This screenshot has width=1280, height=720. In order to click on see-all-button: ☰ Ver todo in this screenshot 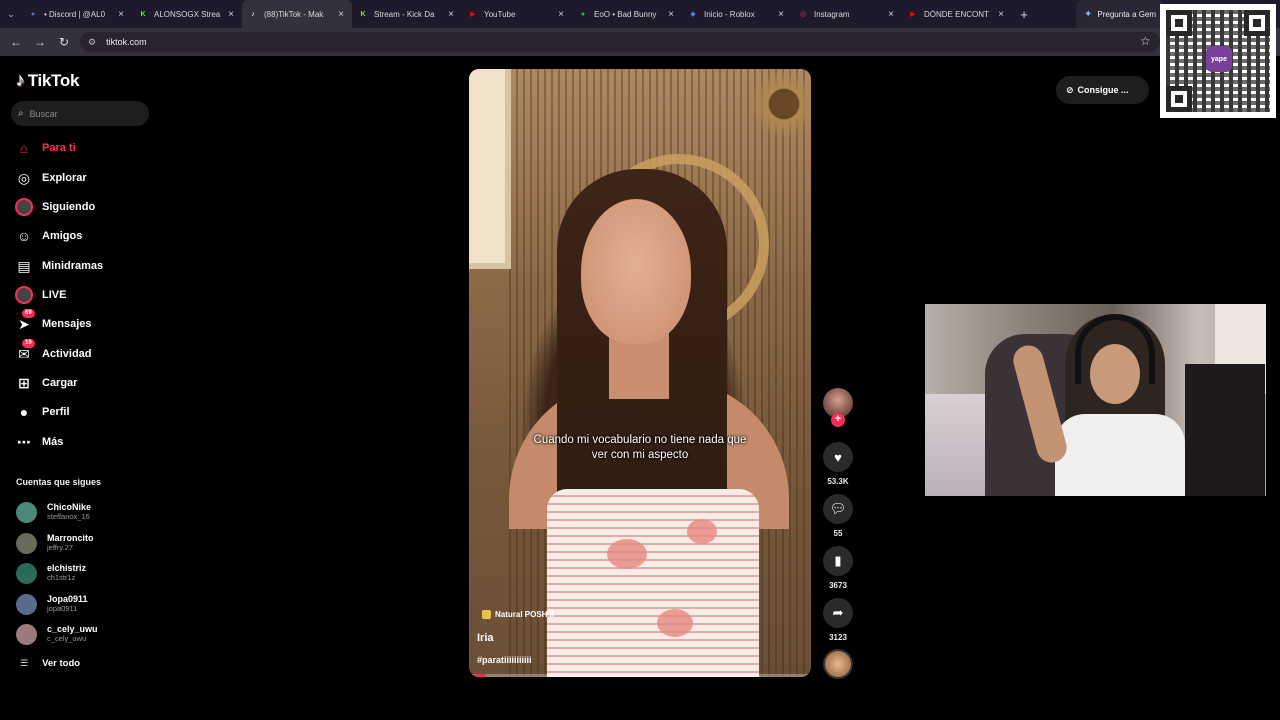, I will do `click(50, 663)`.